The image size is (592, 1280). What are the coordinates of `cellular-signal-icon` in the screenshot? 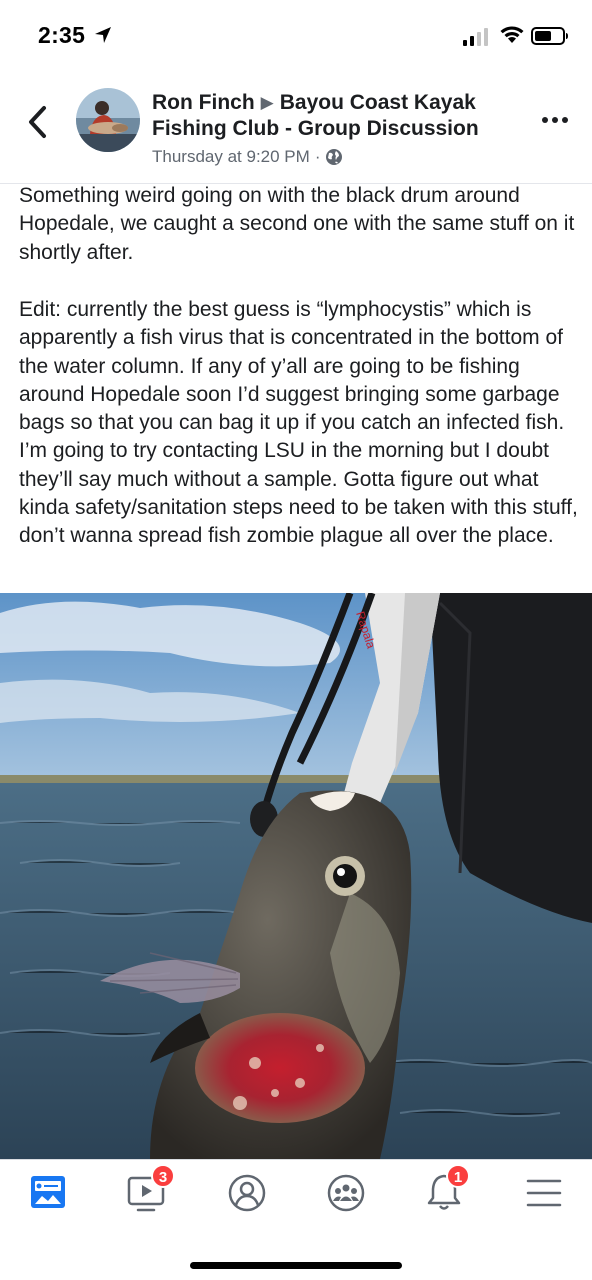 It's located at (475, 37).